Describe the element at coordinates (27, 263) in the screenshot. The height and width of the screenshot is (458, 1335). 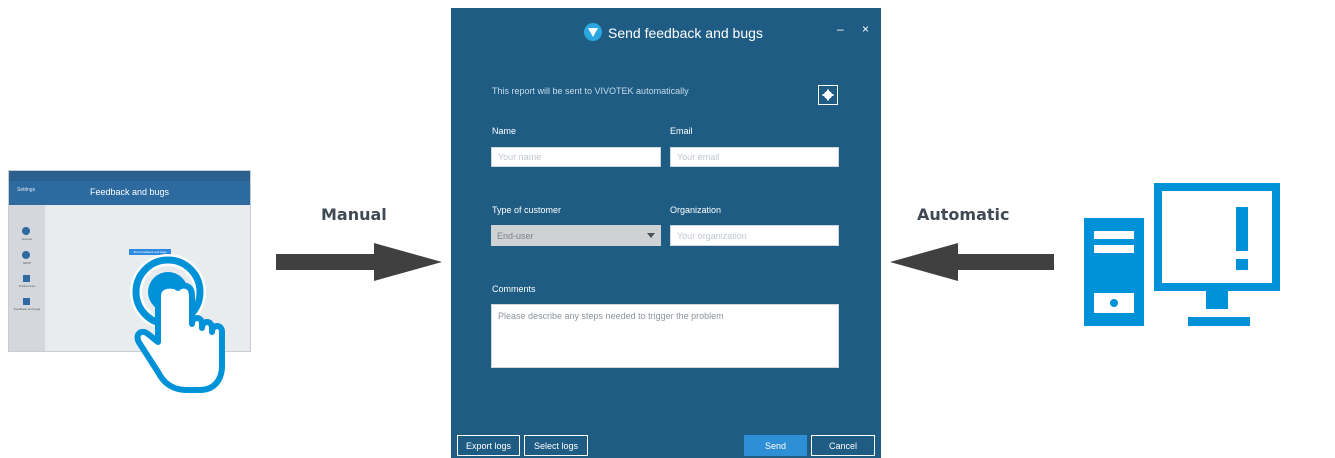
I see `mini-side-item: SMTP` at that location.